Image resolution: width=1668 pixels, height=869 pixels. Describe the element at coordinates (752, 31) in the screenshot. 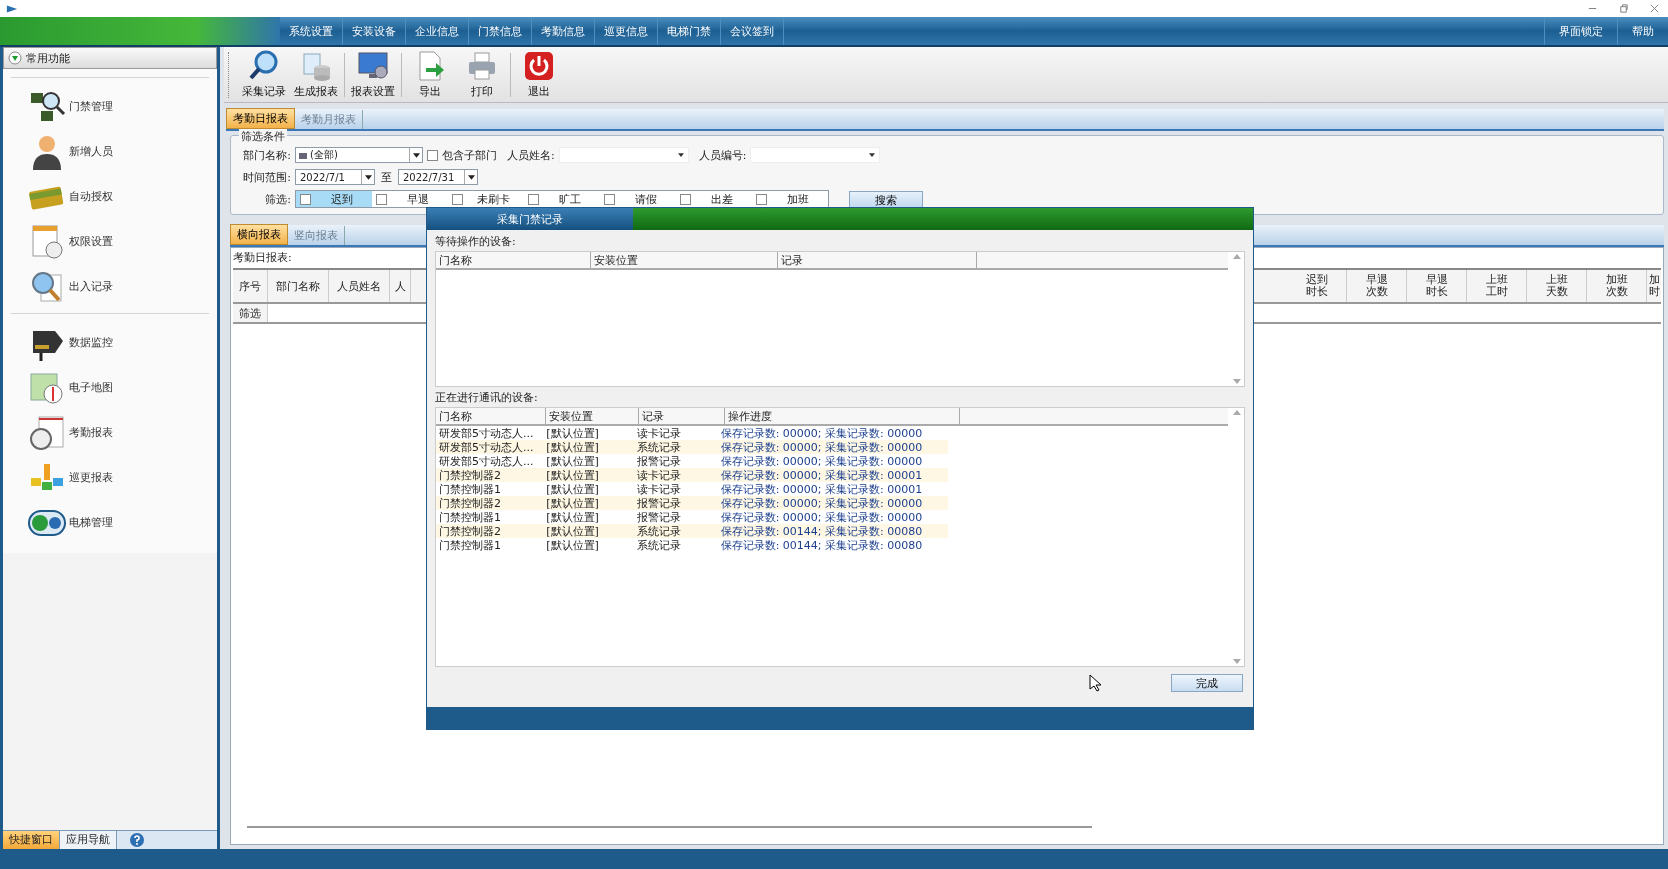

I see `menu-item: 会议签到` at that location.